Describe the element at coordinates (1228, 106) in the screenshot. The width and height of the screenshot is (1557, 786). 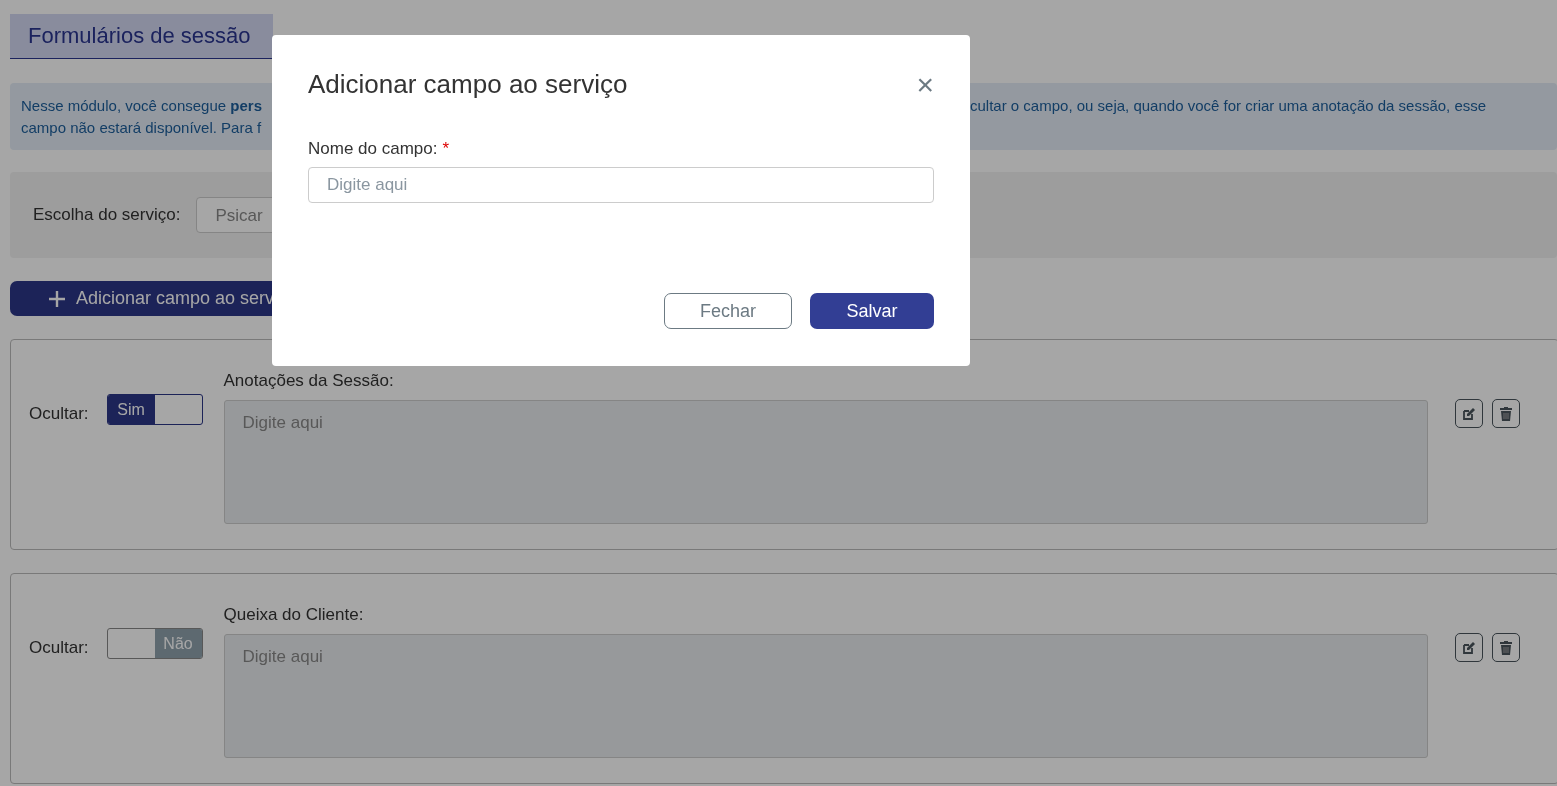
I see `info-text: cultar o campo, ou seja, quando você for criar uma anotação da sessão, esse` at that location.